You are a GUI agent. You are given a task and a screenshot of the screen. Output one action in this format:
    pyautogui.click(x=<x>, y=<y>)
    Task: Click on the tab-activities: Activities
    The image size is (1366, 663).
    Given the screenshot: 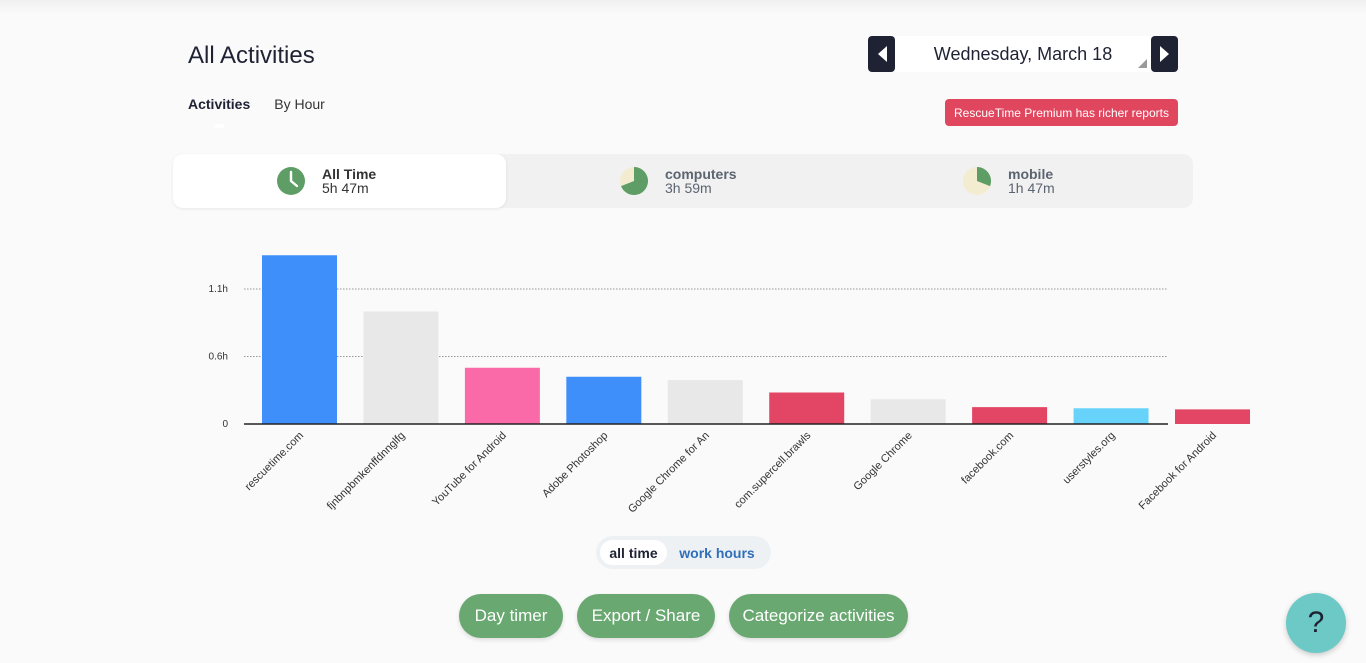 What is the action you would take?
    pyautogui.click(x=219, y=112)
    